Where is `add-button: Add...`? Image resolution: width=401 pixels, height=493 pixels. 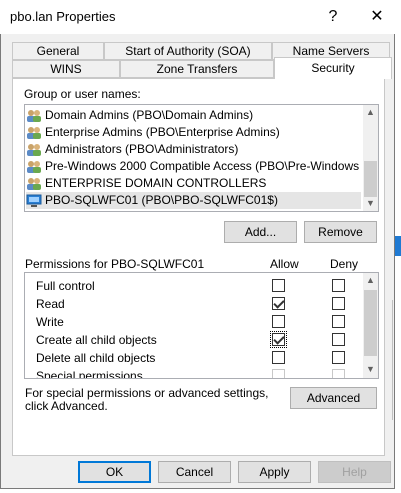
add-button: Add... is located at coordinates (260, 232).